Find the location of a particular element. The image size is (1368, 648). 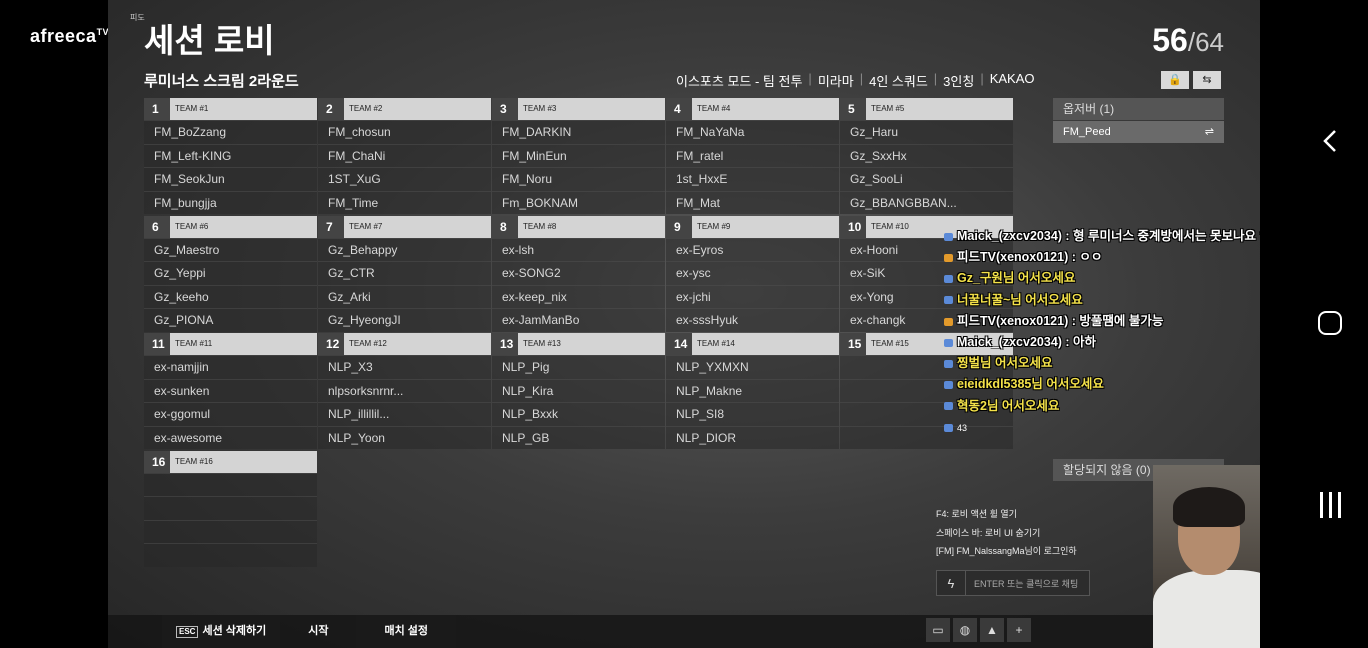

player-slot: ex-jchi is located at coordinates (752, 296).